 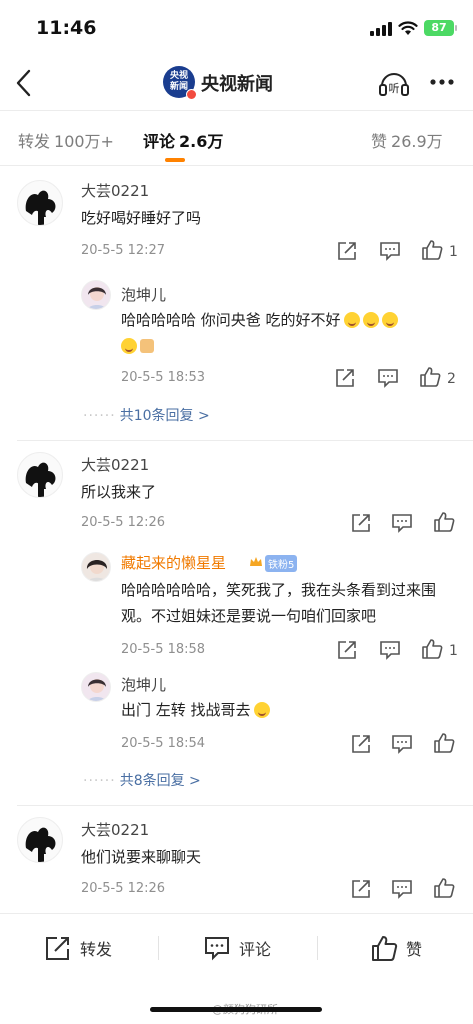 What do you see at coordinates (163, 743) in the screenshot?
I see `reply-time: 20-5-5 18:54` at bounding box center [163, 743].